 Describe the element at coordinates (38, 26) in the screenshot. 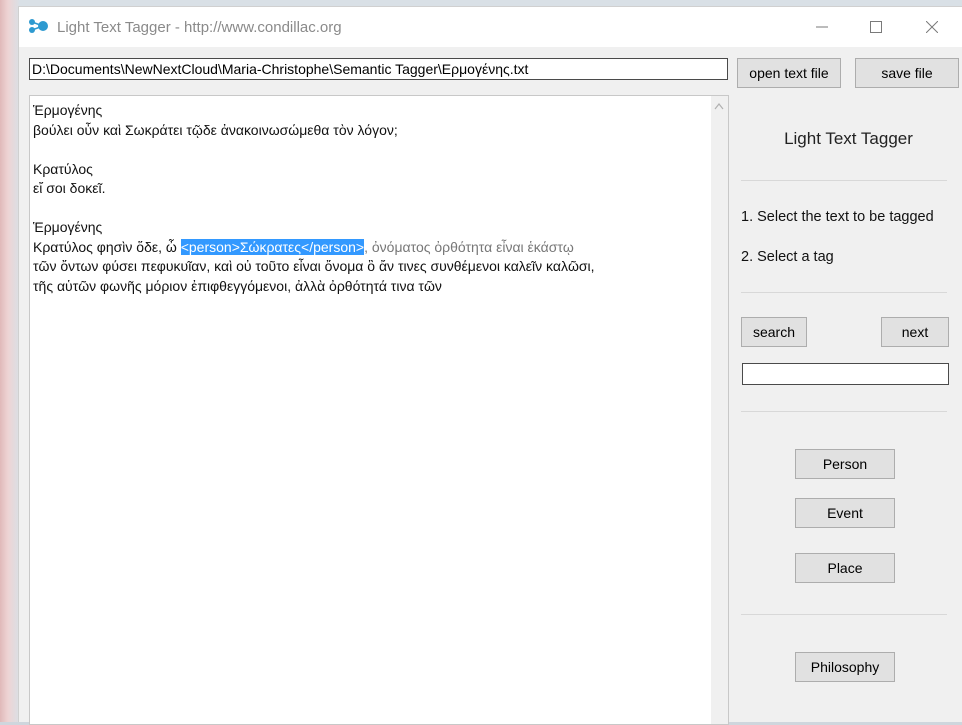

I see `app-icon` at that location.